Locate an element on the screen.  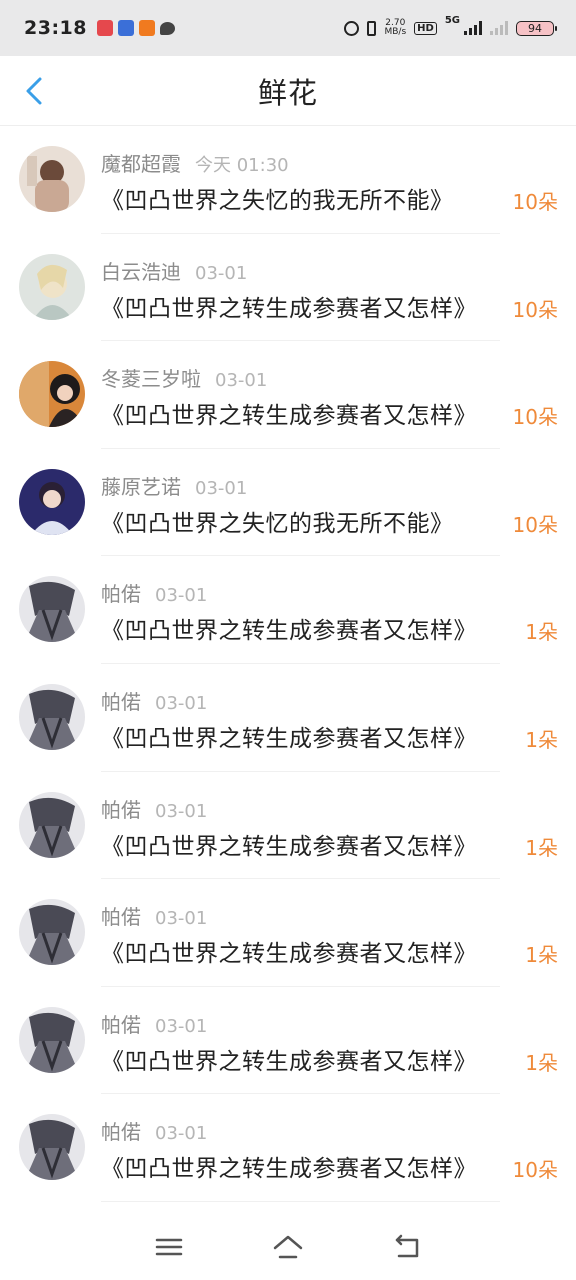
status-time: 23:18 is located at coordinates (55, 28).